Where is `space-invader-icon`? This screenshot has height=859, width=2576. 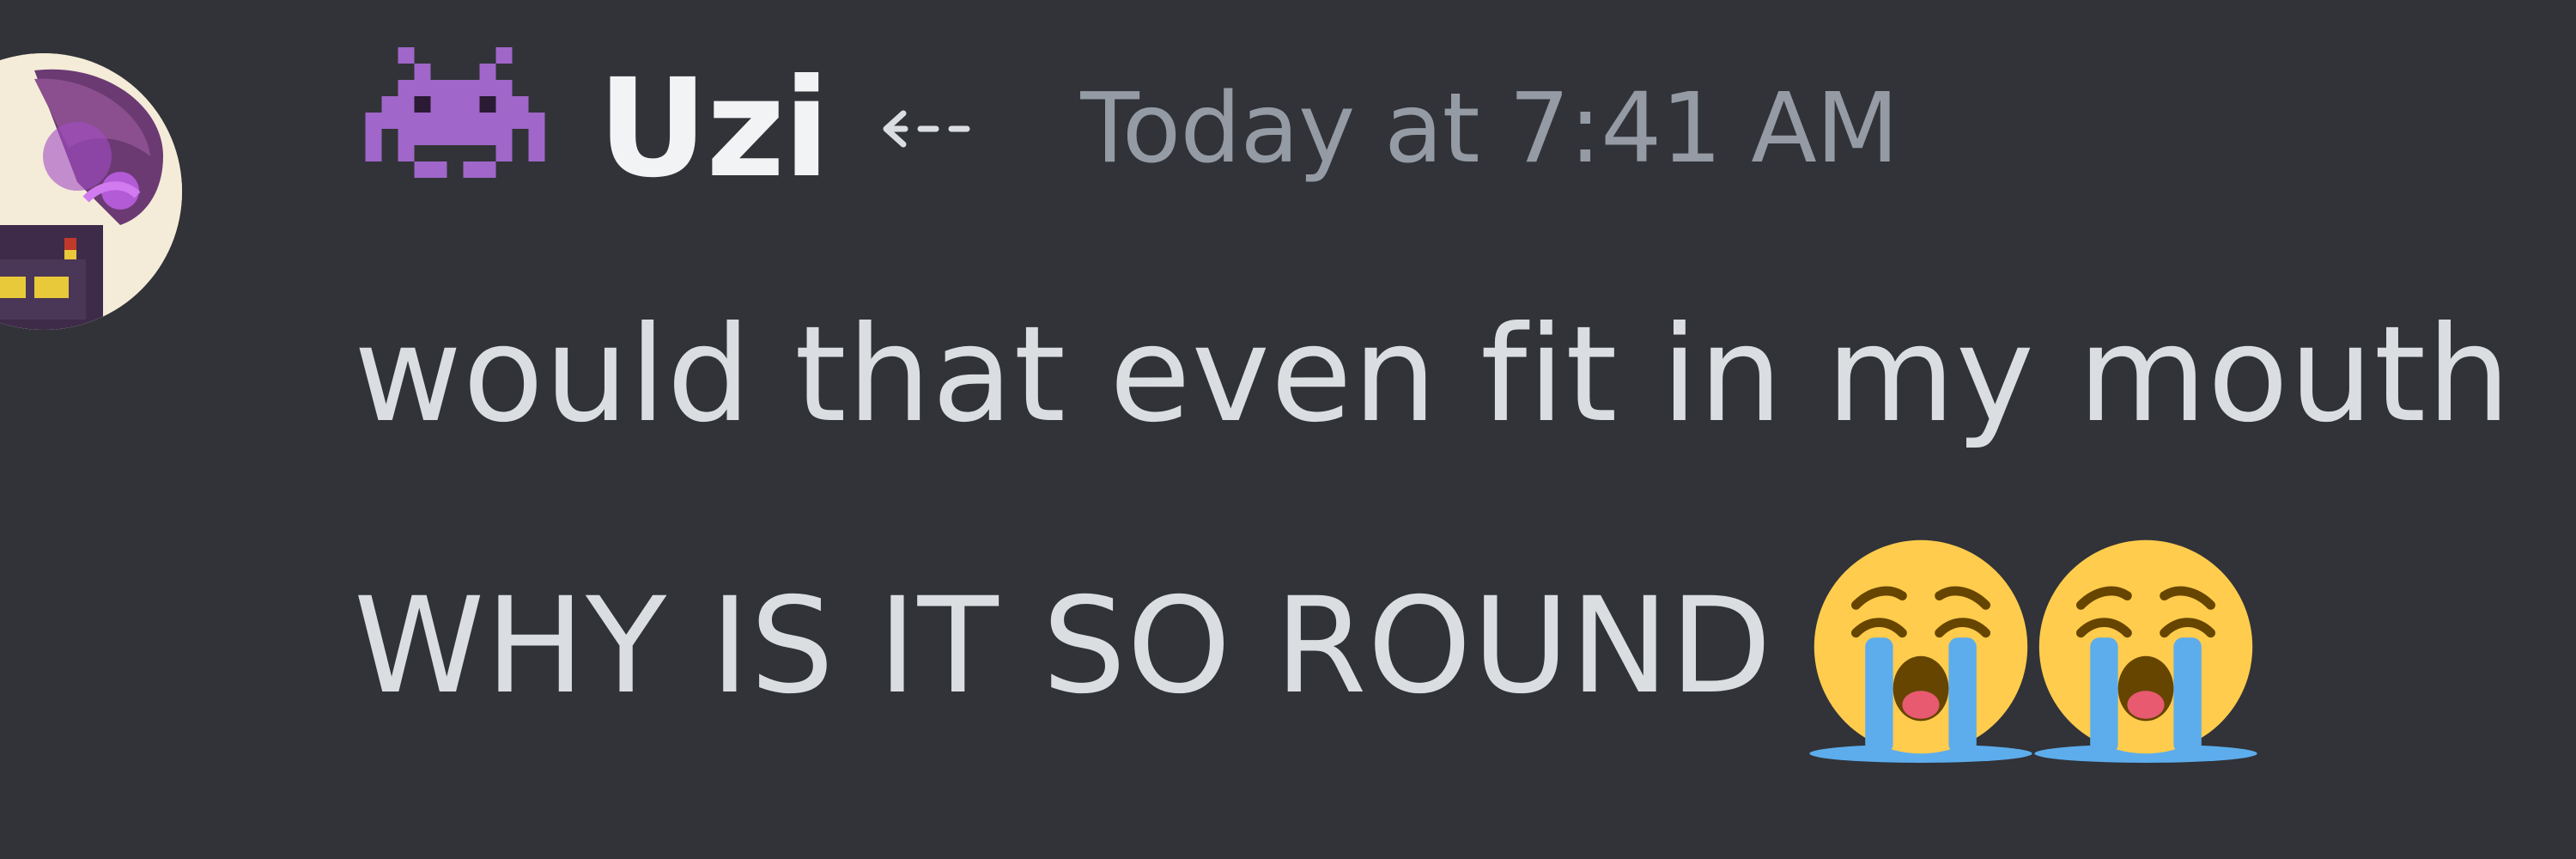 space-invader-icon is located at coordinates (455, 112).